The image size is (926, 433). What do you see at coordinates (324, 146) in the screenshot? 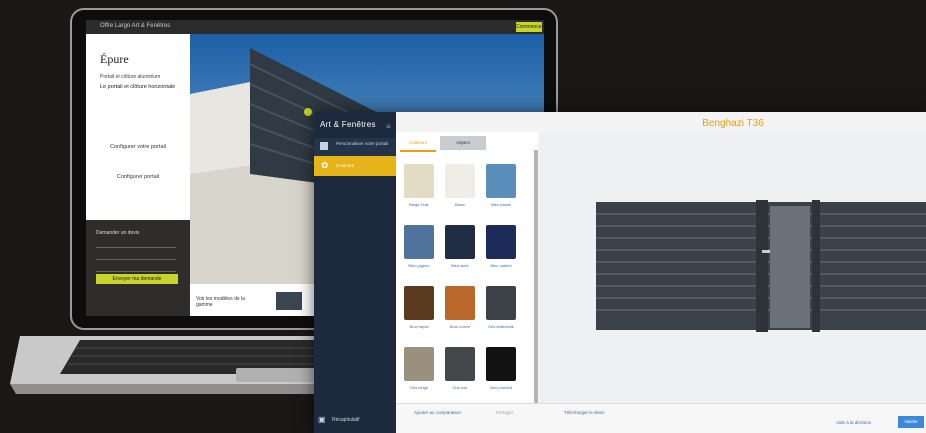
I see `door-icon` at bounding box center [324, 146].